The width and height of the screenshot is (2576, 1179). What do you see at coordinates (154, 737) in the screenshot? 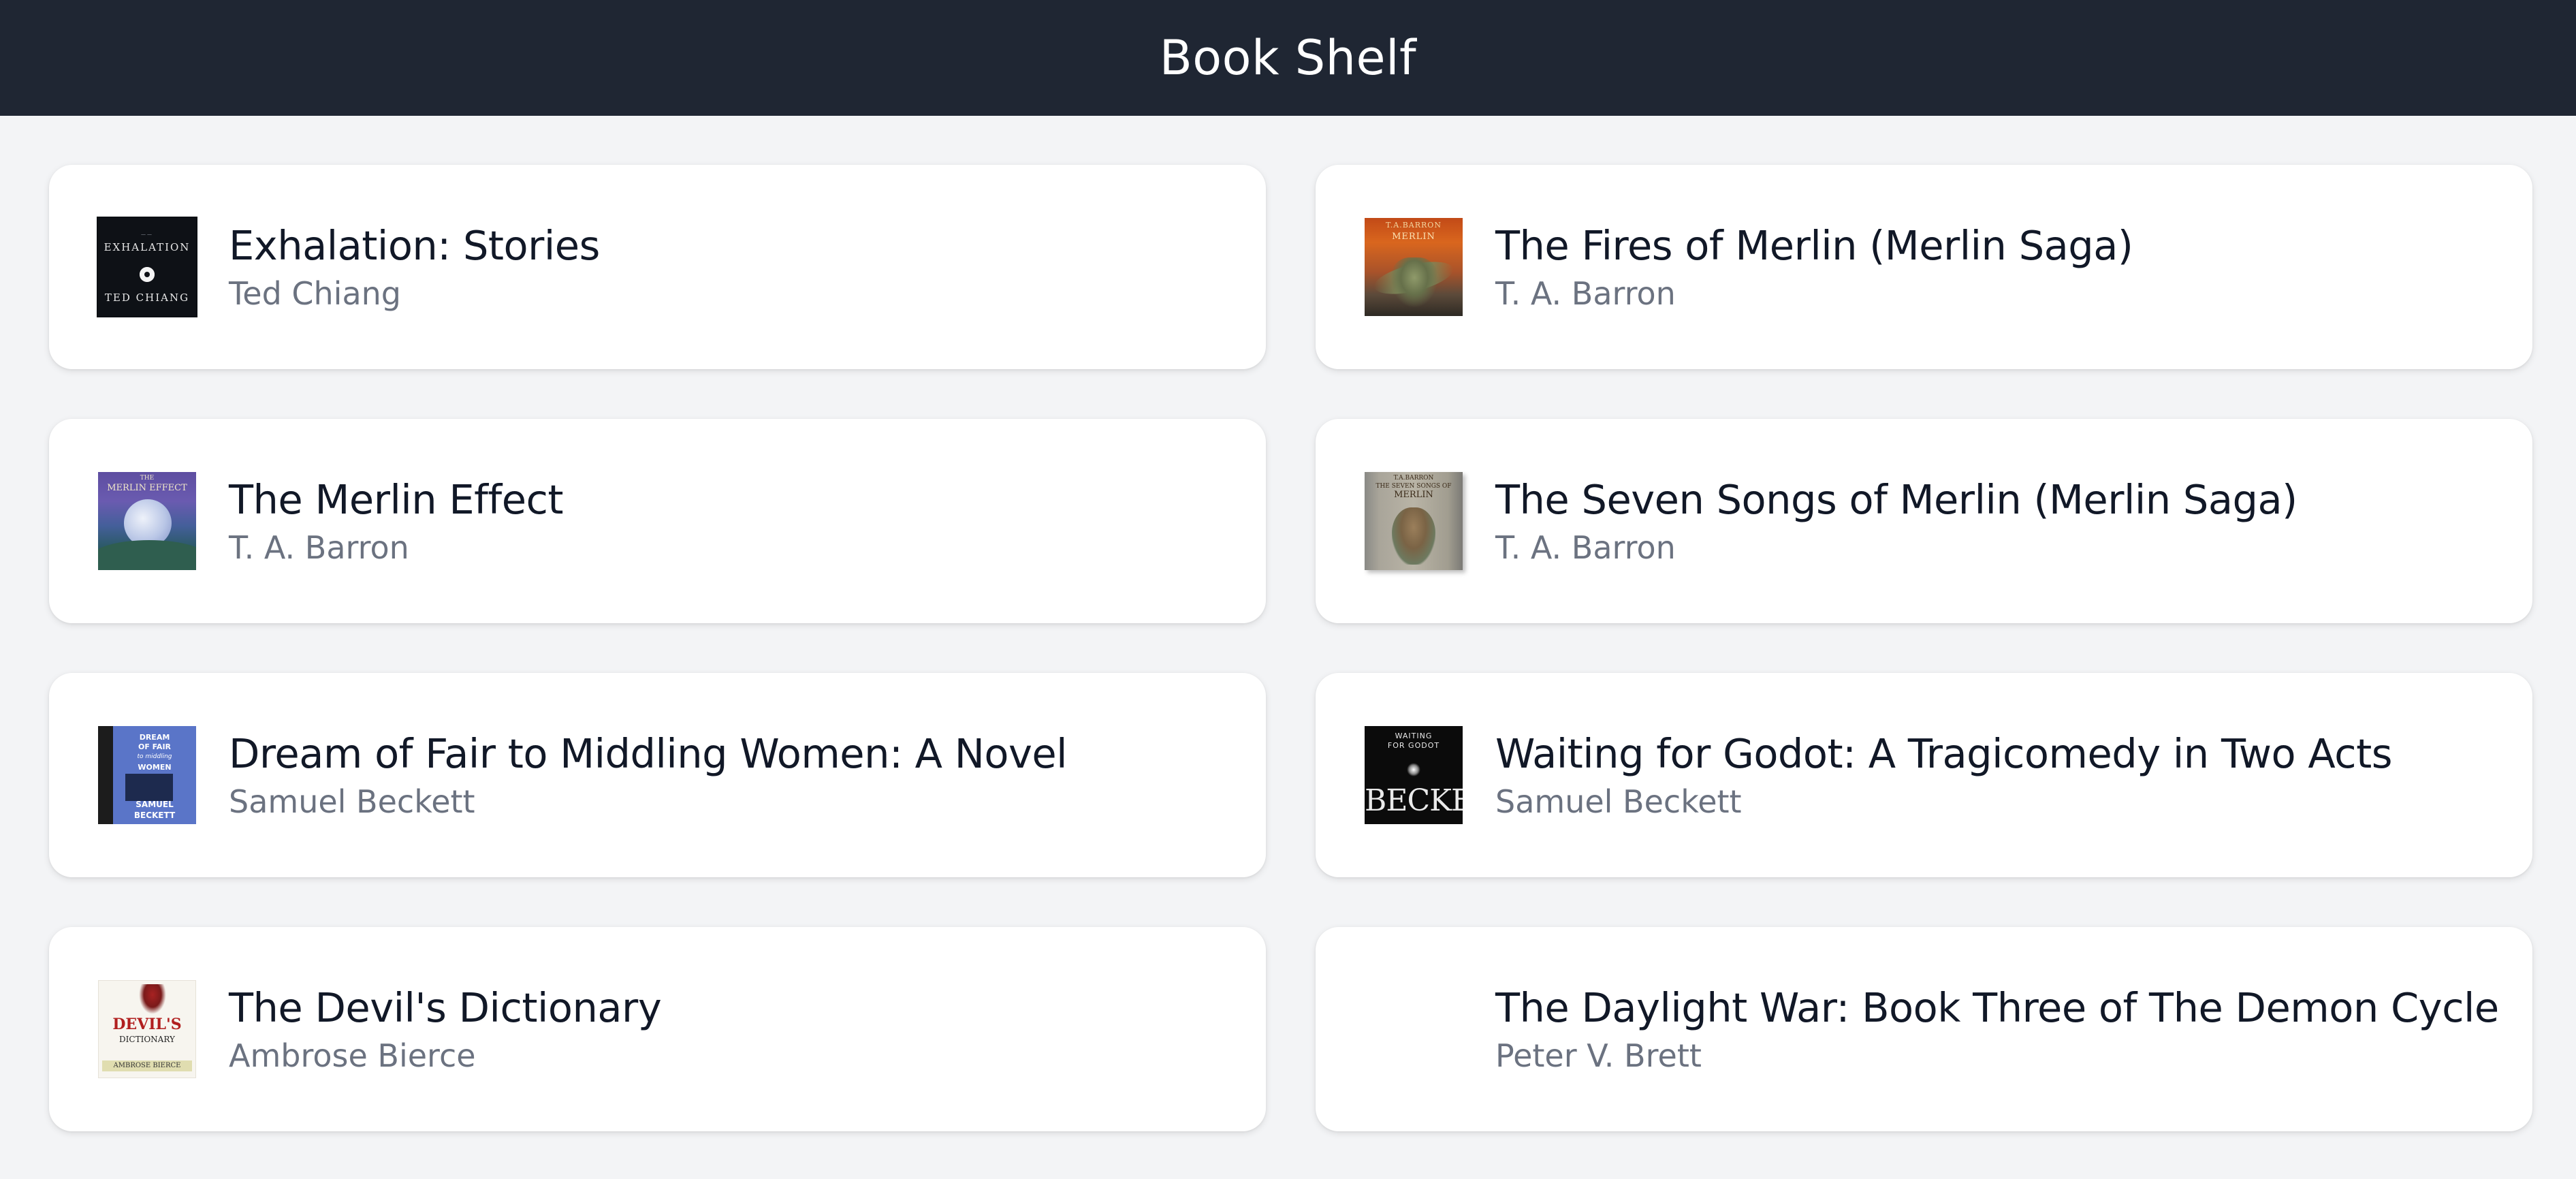
I see `cover-text: DREAM` at bounding box center [154, 737].